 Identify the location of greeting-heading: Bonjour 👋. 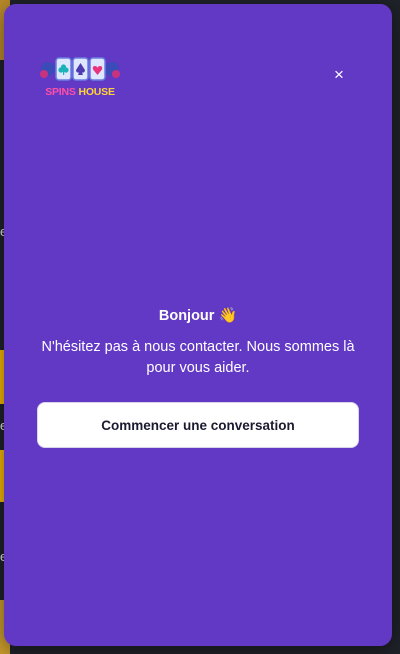
(198, 315).